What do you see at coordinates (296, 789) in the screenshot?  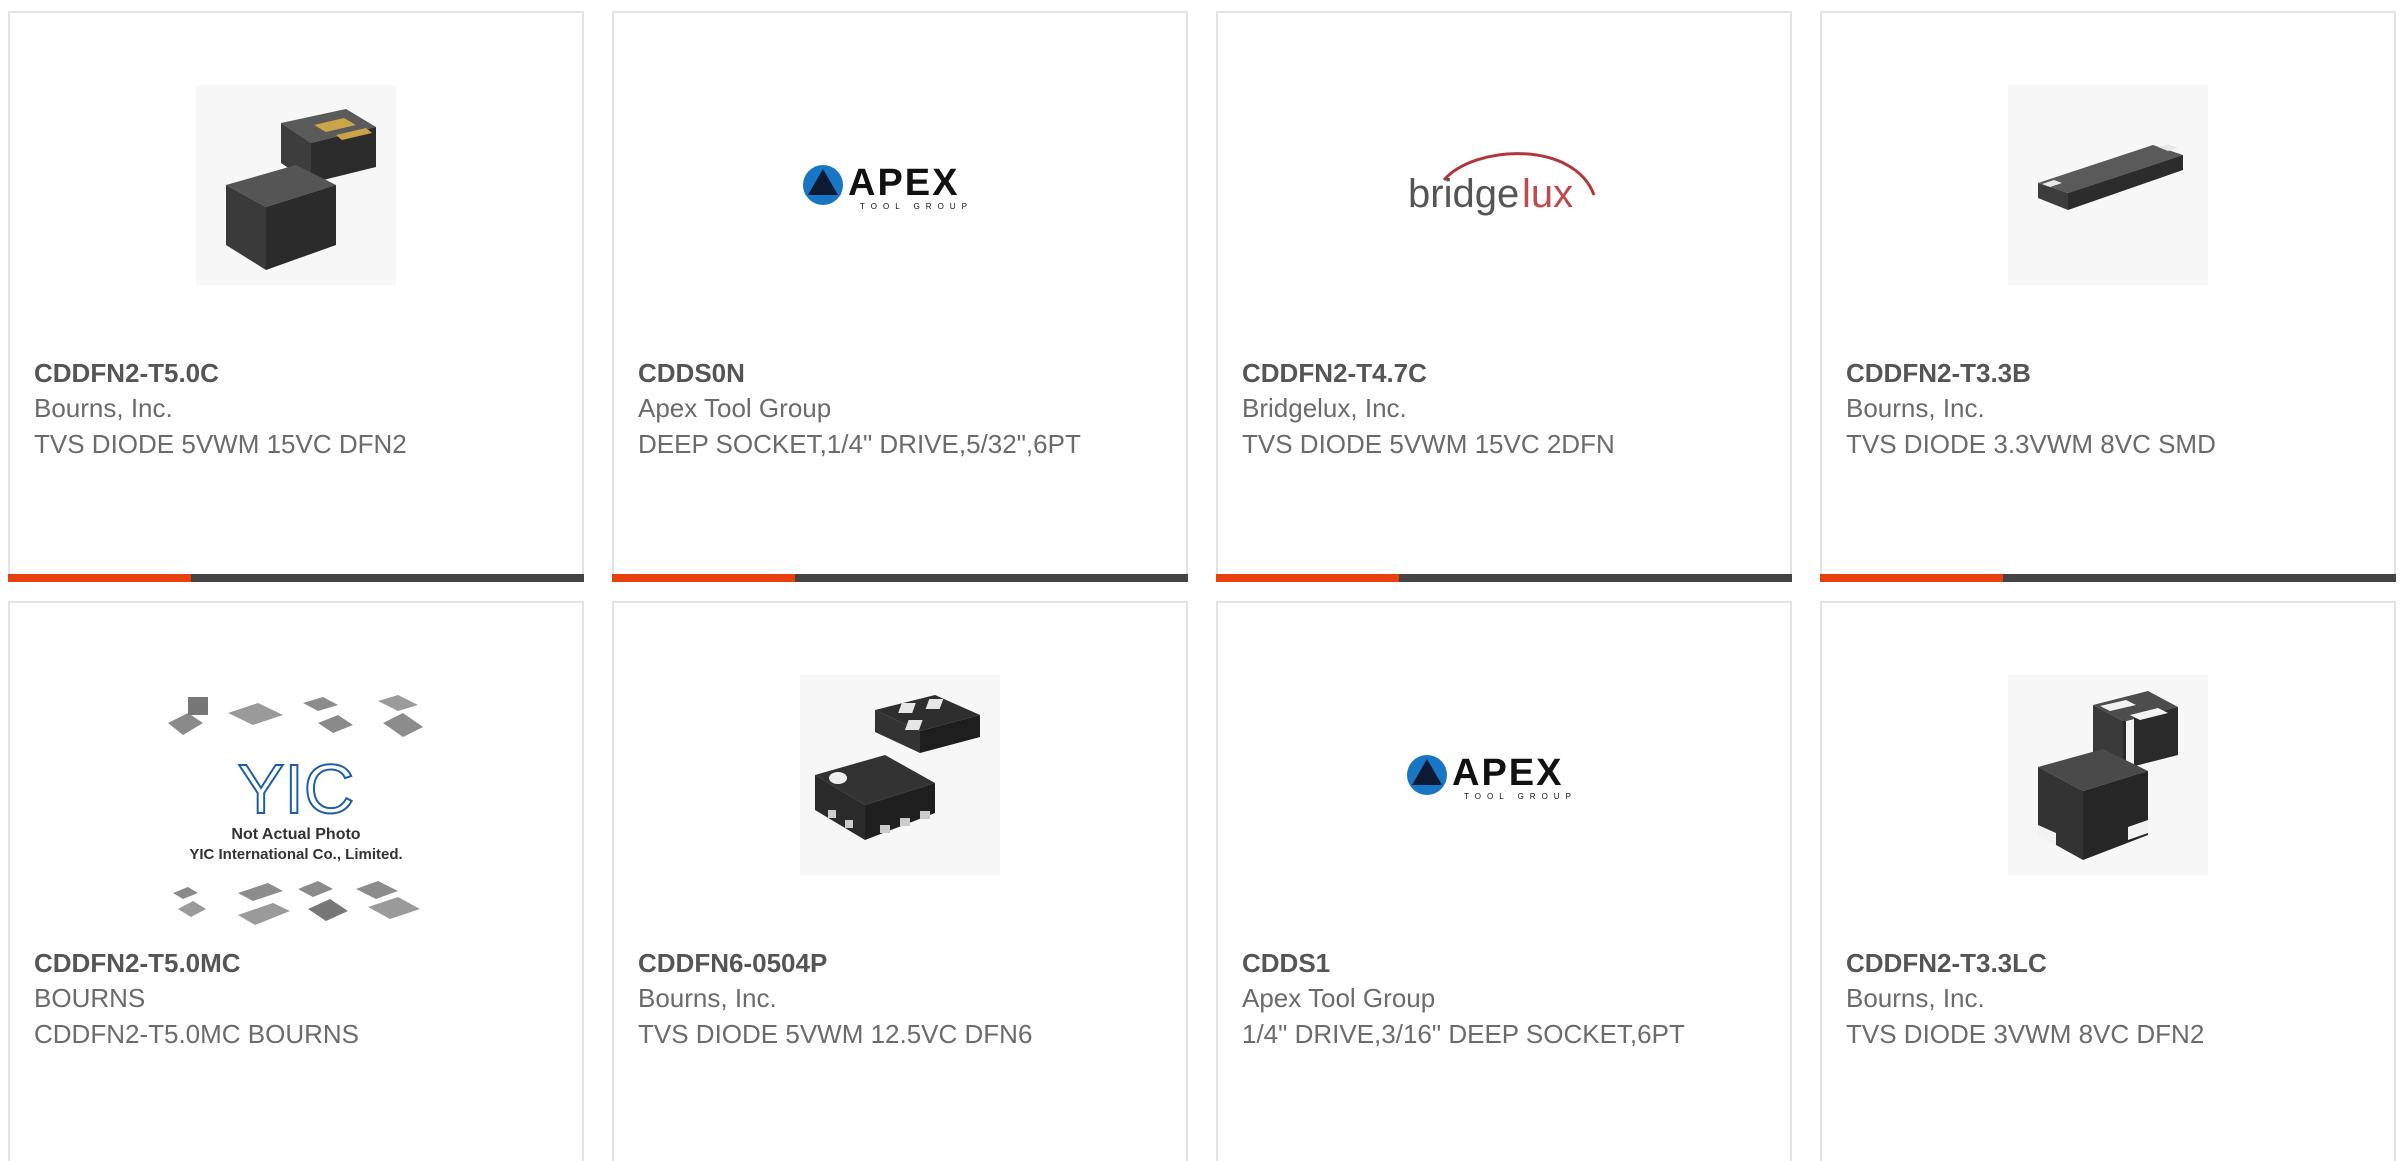 I see `svg-text: YIC` at bounding box center [296, 789].